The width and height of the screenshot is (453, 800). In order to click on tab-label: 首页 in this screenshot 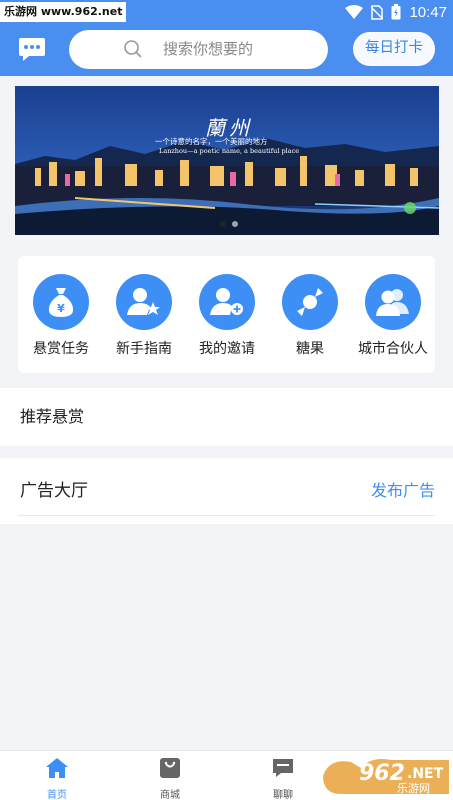, I will do `click(57, 795)`.